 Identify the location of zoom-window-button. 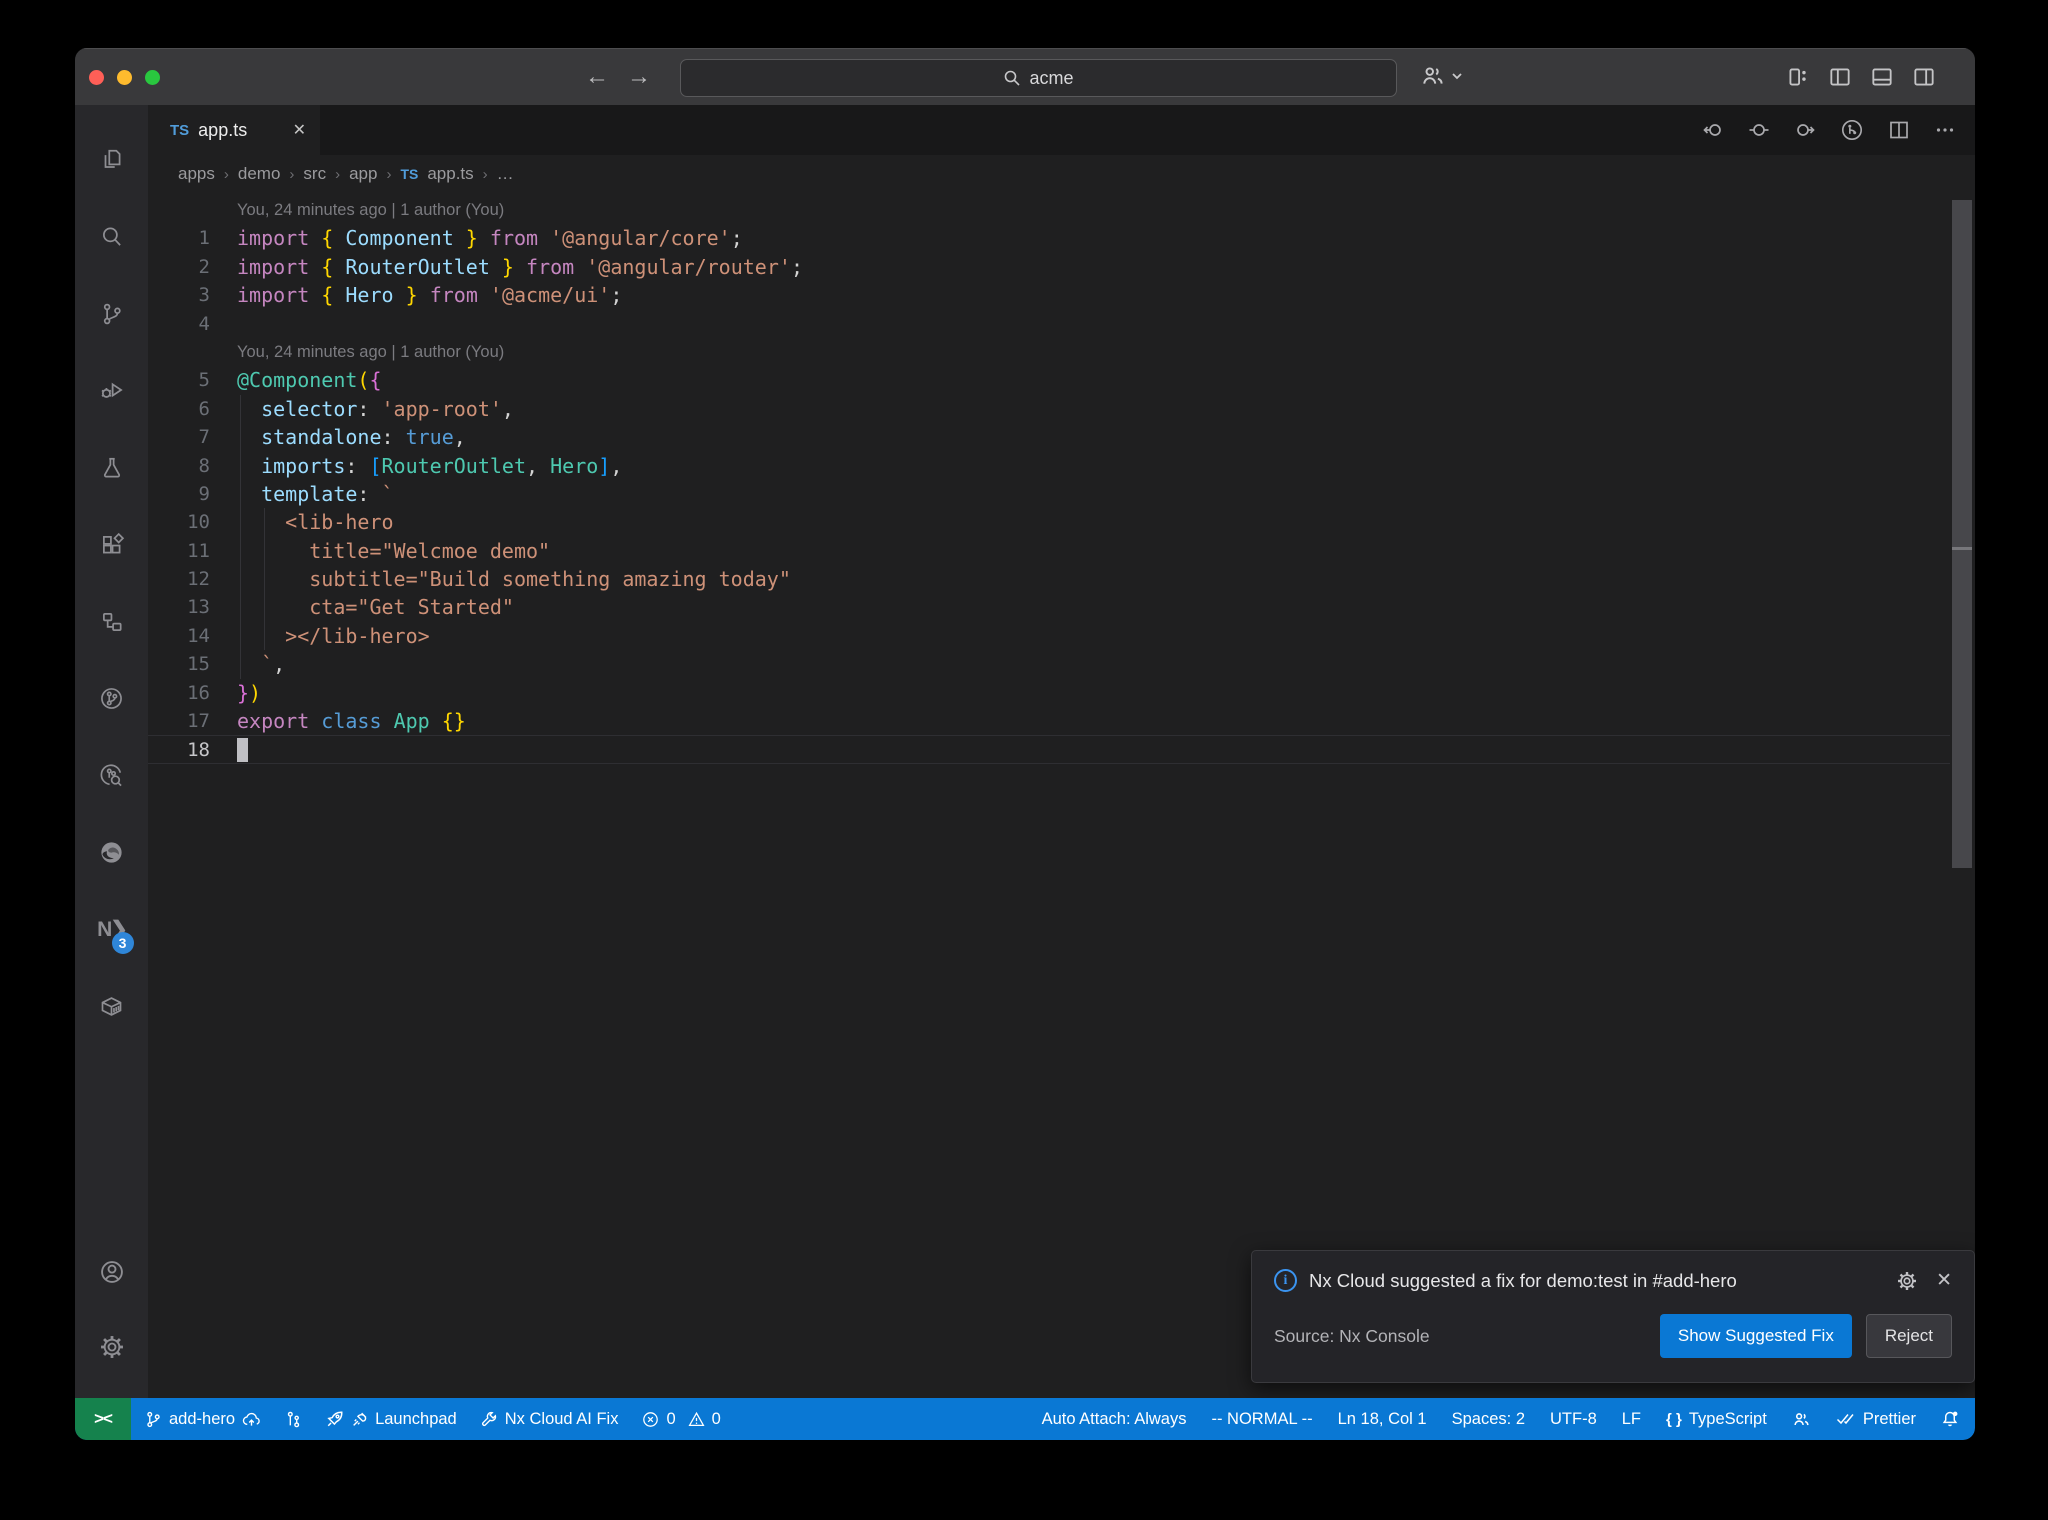
(152, 77).